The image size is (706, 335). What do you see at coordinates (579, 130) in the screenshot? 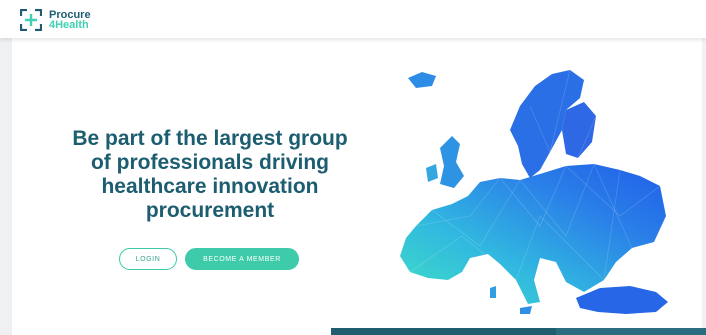
I see `finland-shape` at bounding box center [579, 130].